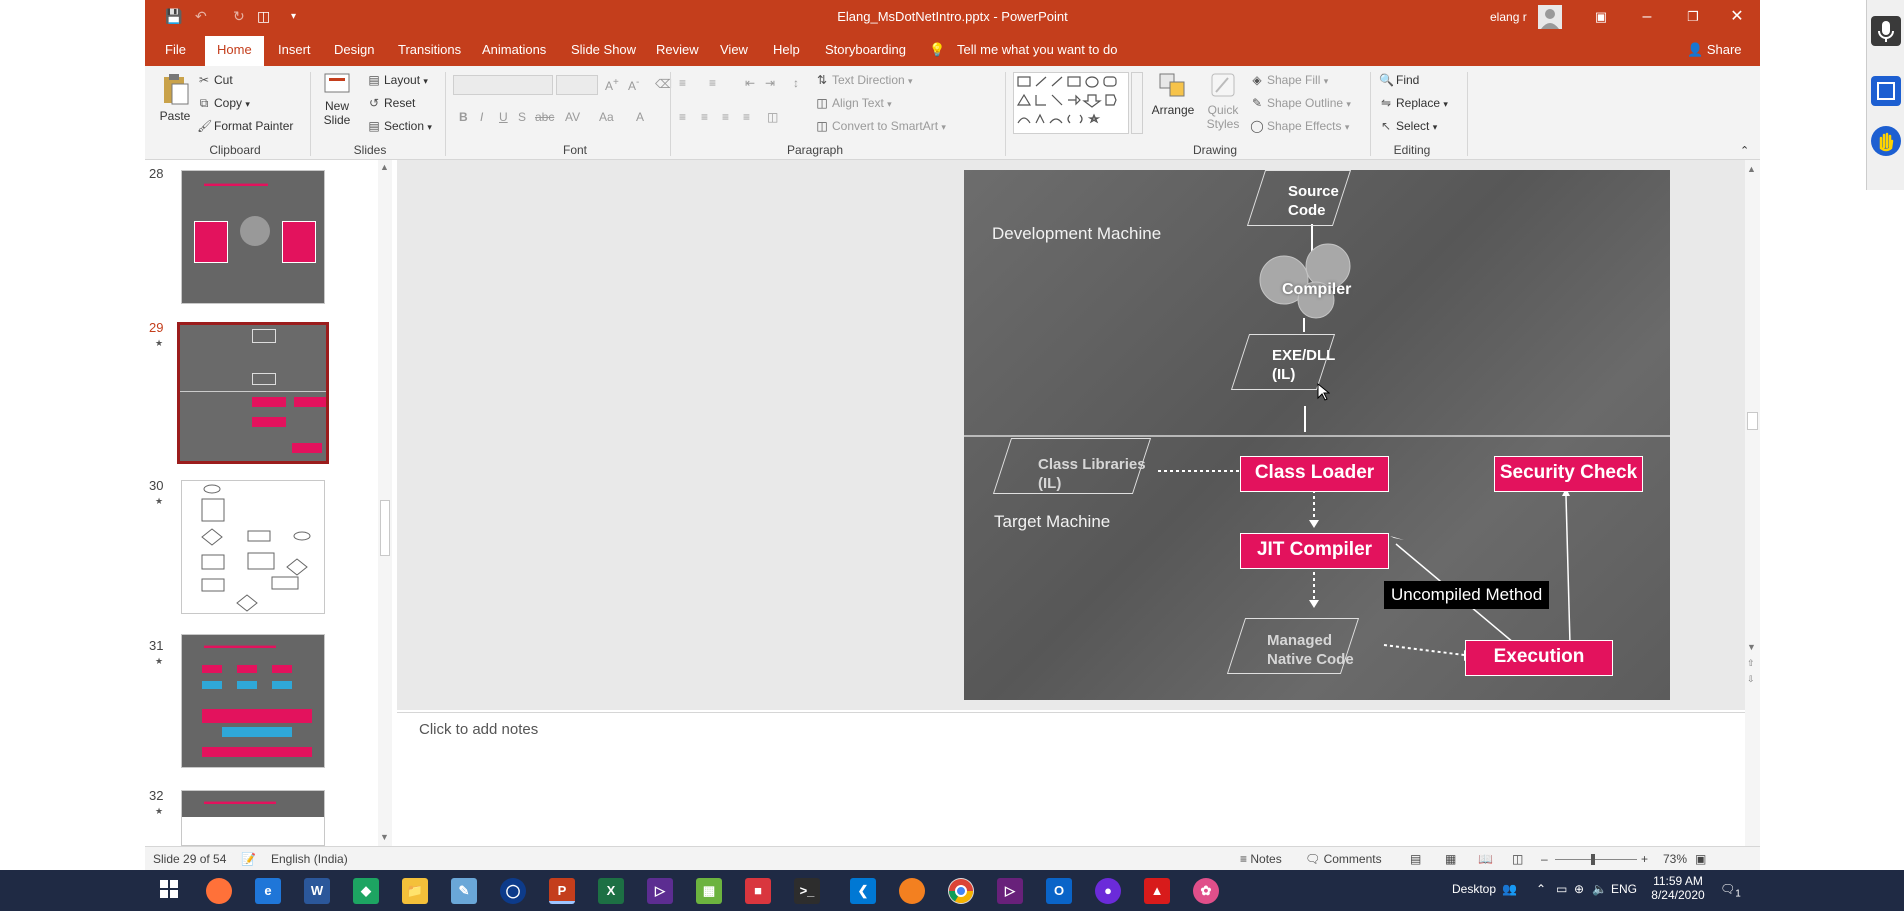 The height and width of the screenshot is (913, 1904). Describe the element at coordinates (758, 891) in the screenshot. I see `app-red-icon: ■` at that location.